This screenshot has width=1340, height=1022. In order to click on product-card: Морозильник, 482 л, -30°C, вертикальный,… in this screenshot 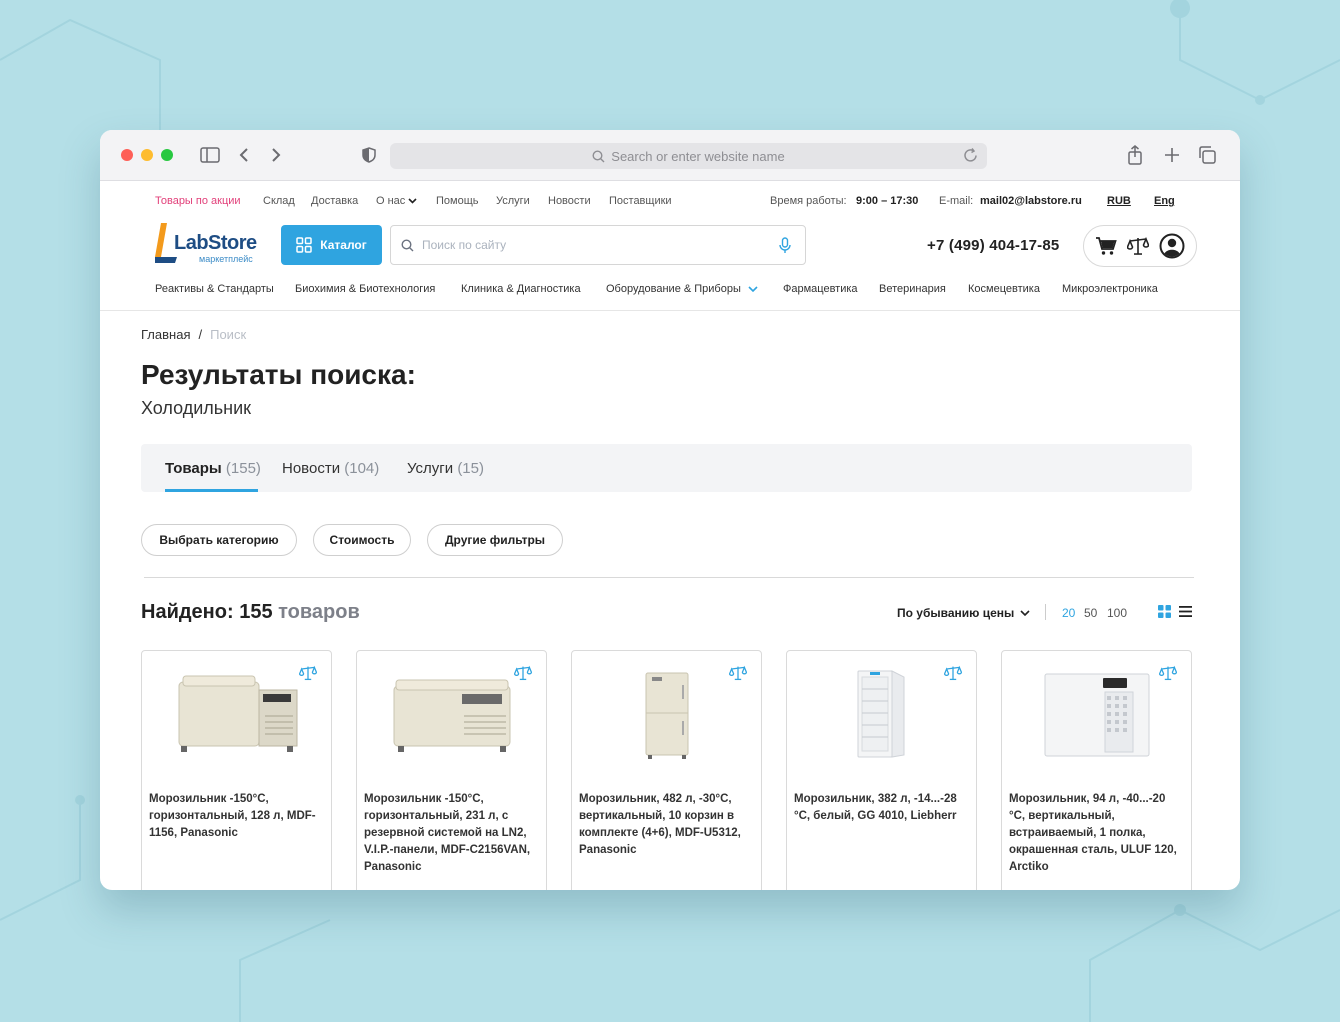, I will do `click(666, 770)`.